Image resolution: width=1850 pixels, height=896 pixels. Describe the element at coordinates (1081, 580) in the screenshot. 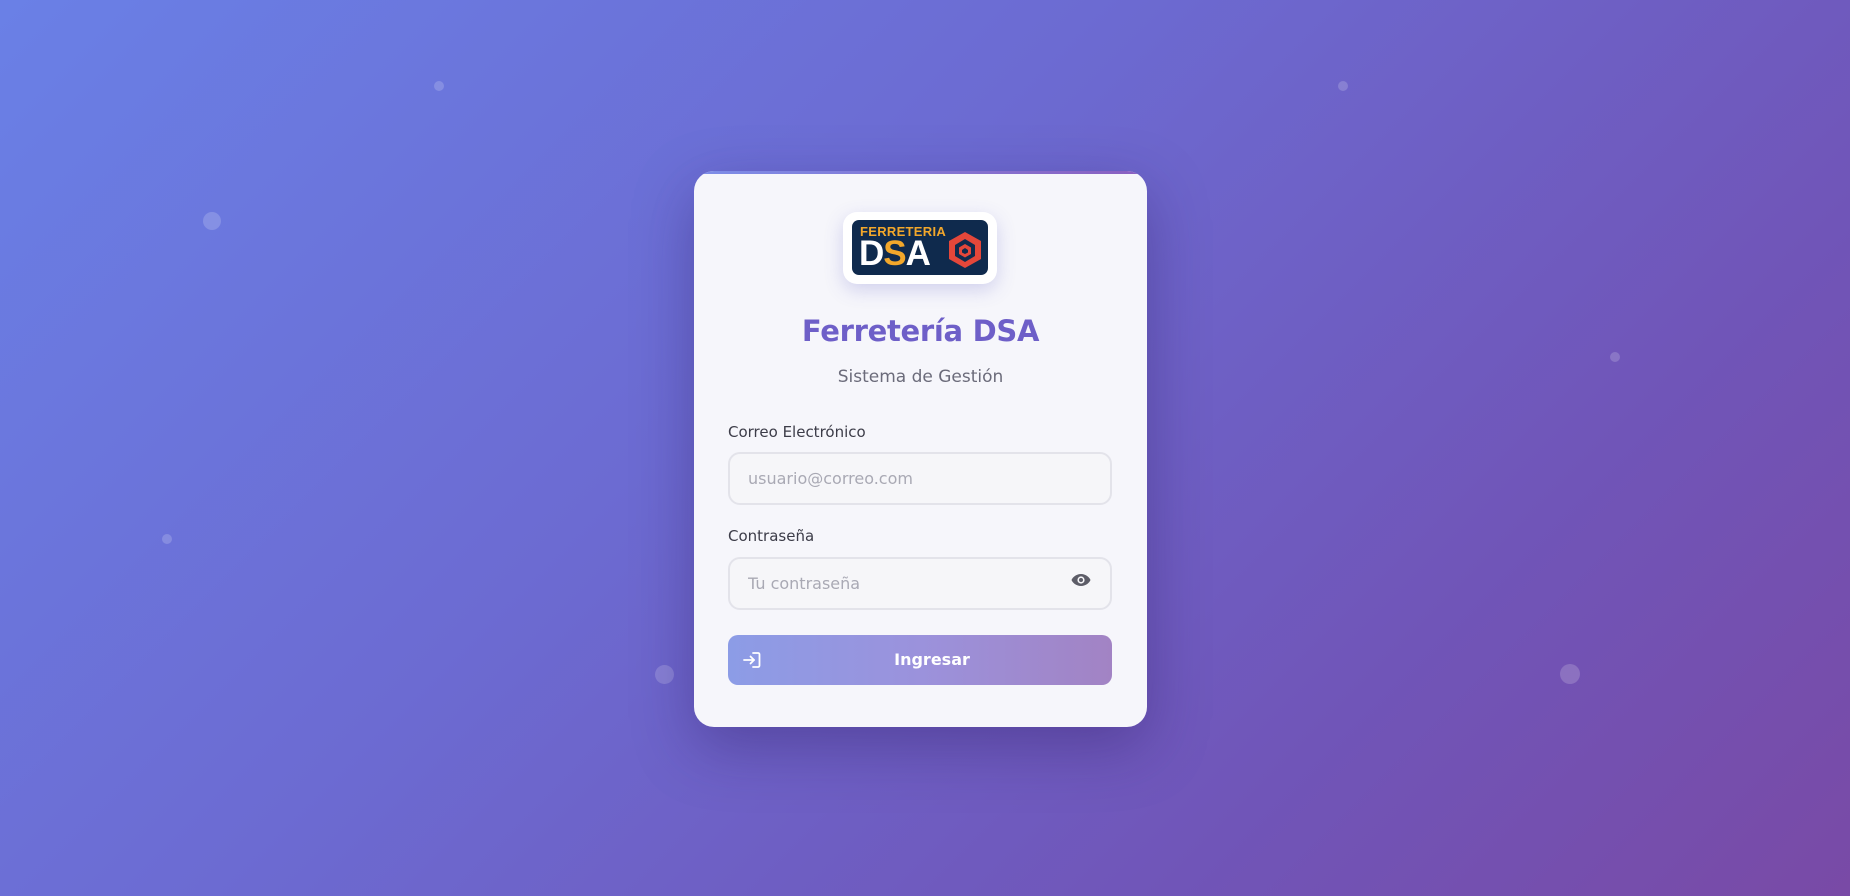

I see `eye-icon` at that location.